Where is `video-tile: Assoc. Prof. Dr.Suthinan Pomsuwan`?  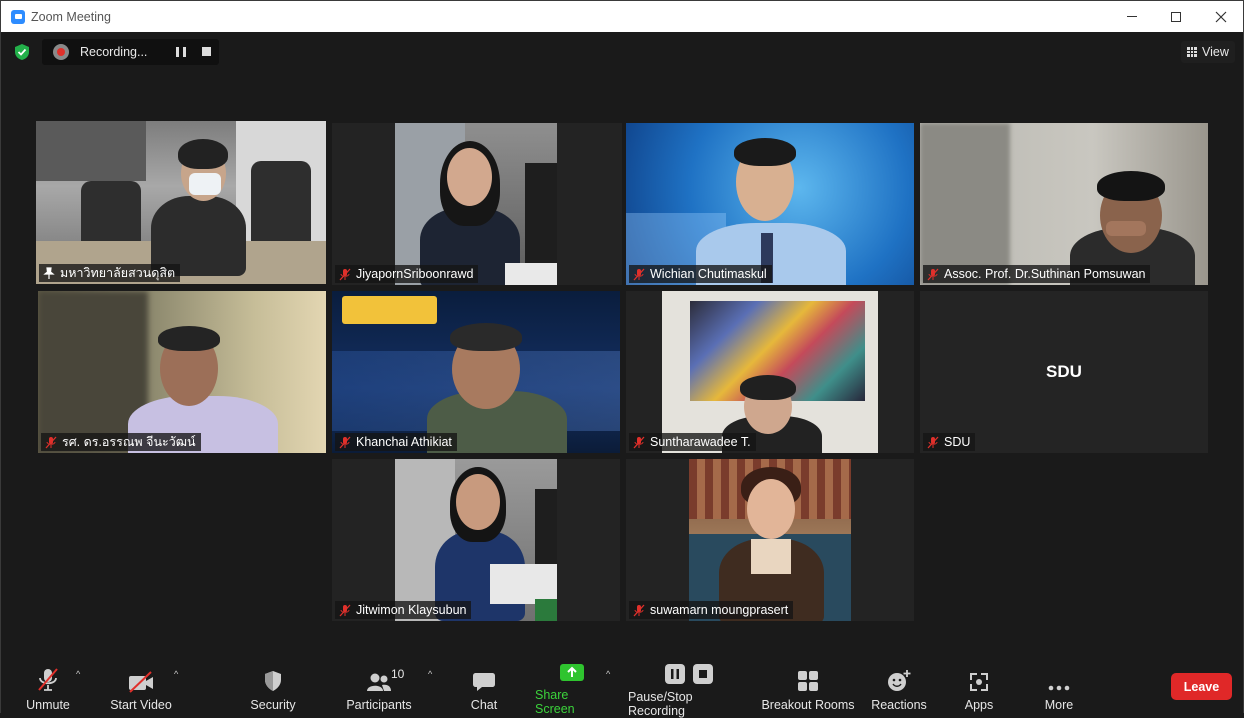
video-tile: Assoc. Prof. Dr.Suthinan Pomsuwan is located at coordinates (1064, 204).